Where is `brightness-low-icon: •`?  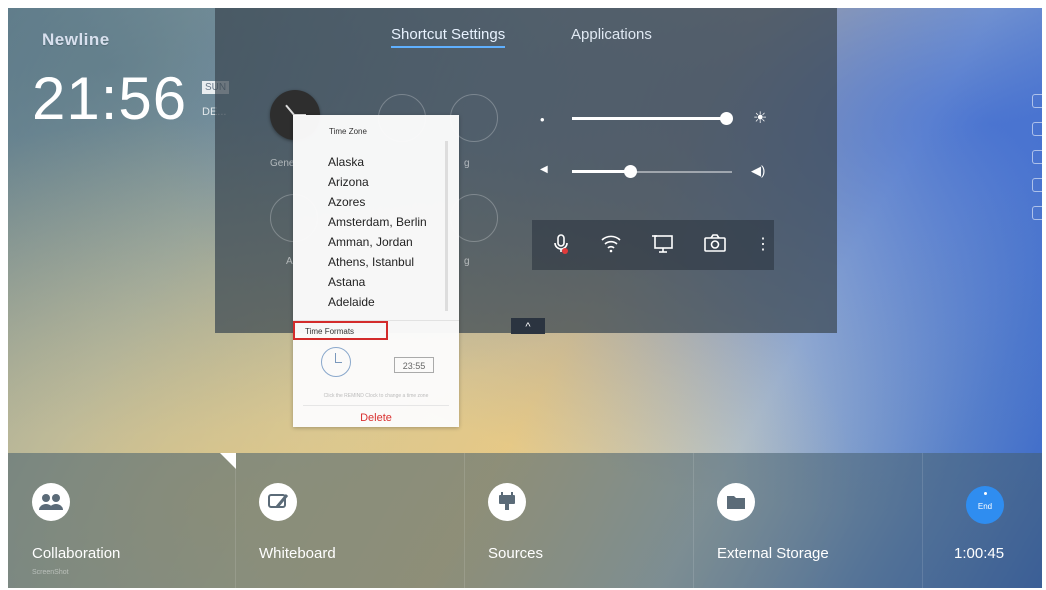 brightness-low-icon: • is located at coordinates (542, 119).